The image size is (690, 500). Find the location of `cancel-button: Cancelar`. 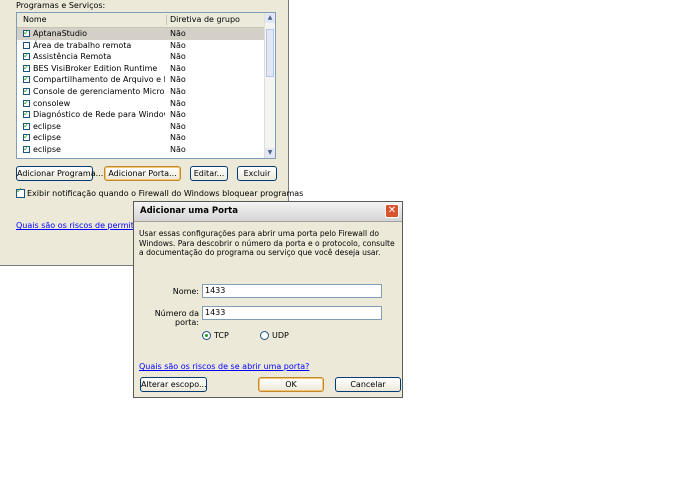

cancel-button: Cancelar is located at coordinates (368, 384).